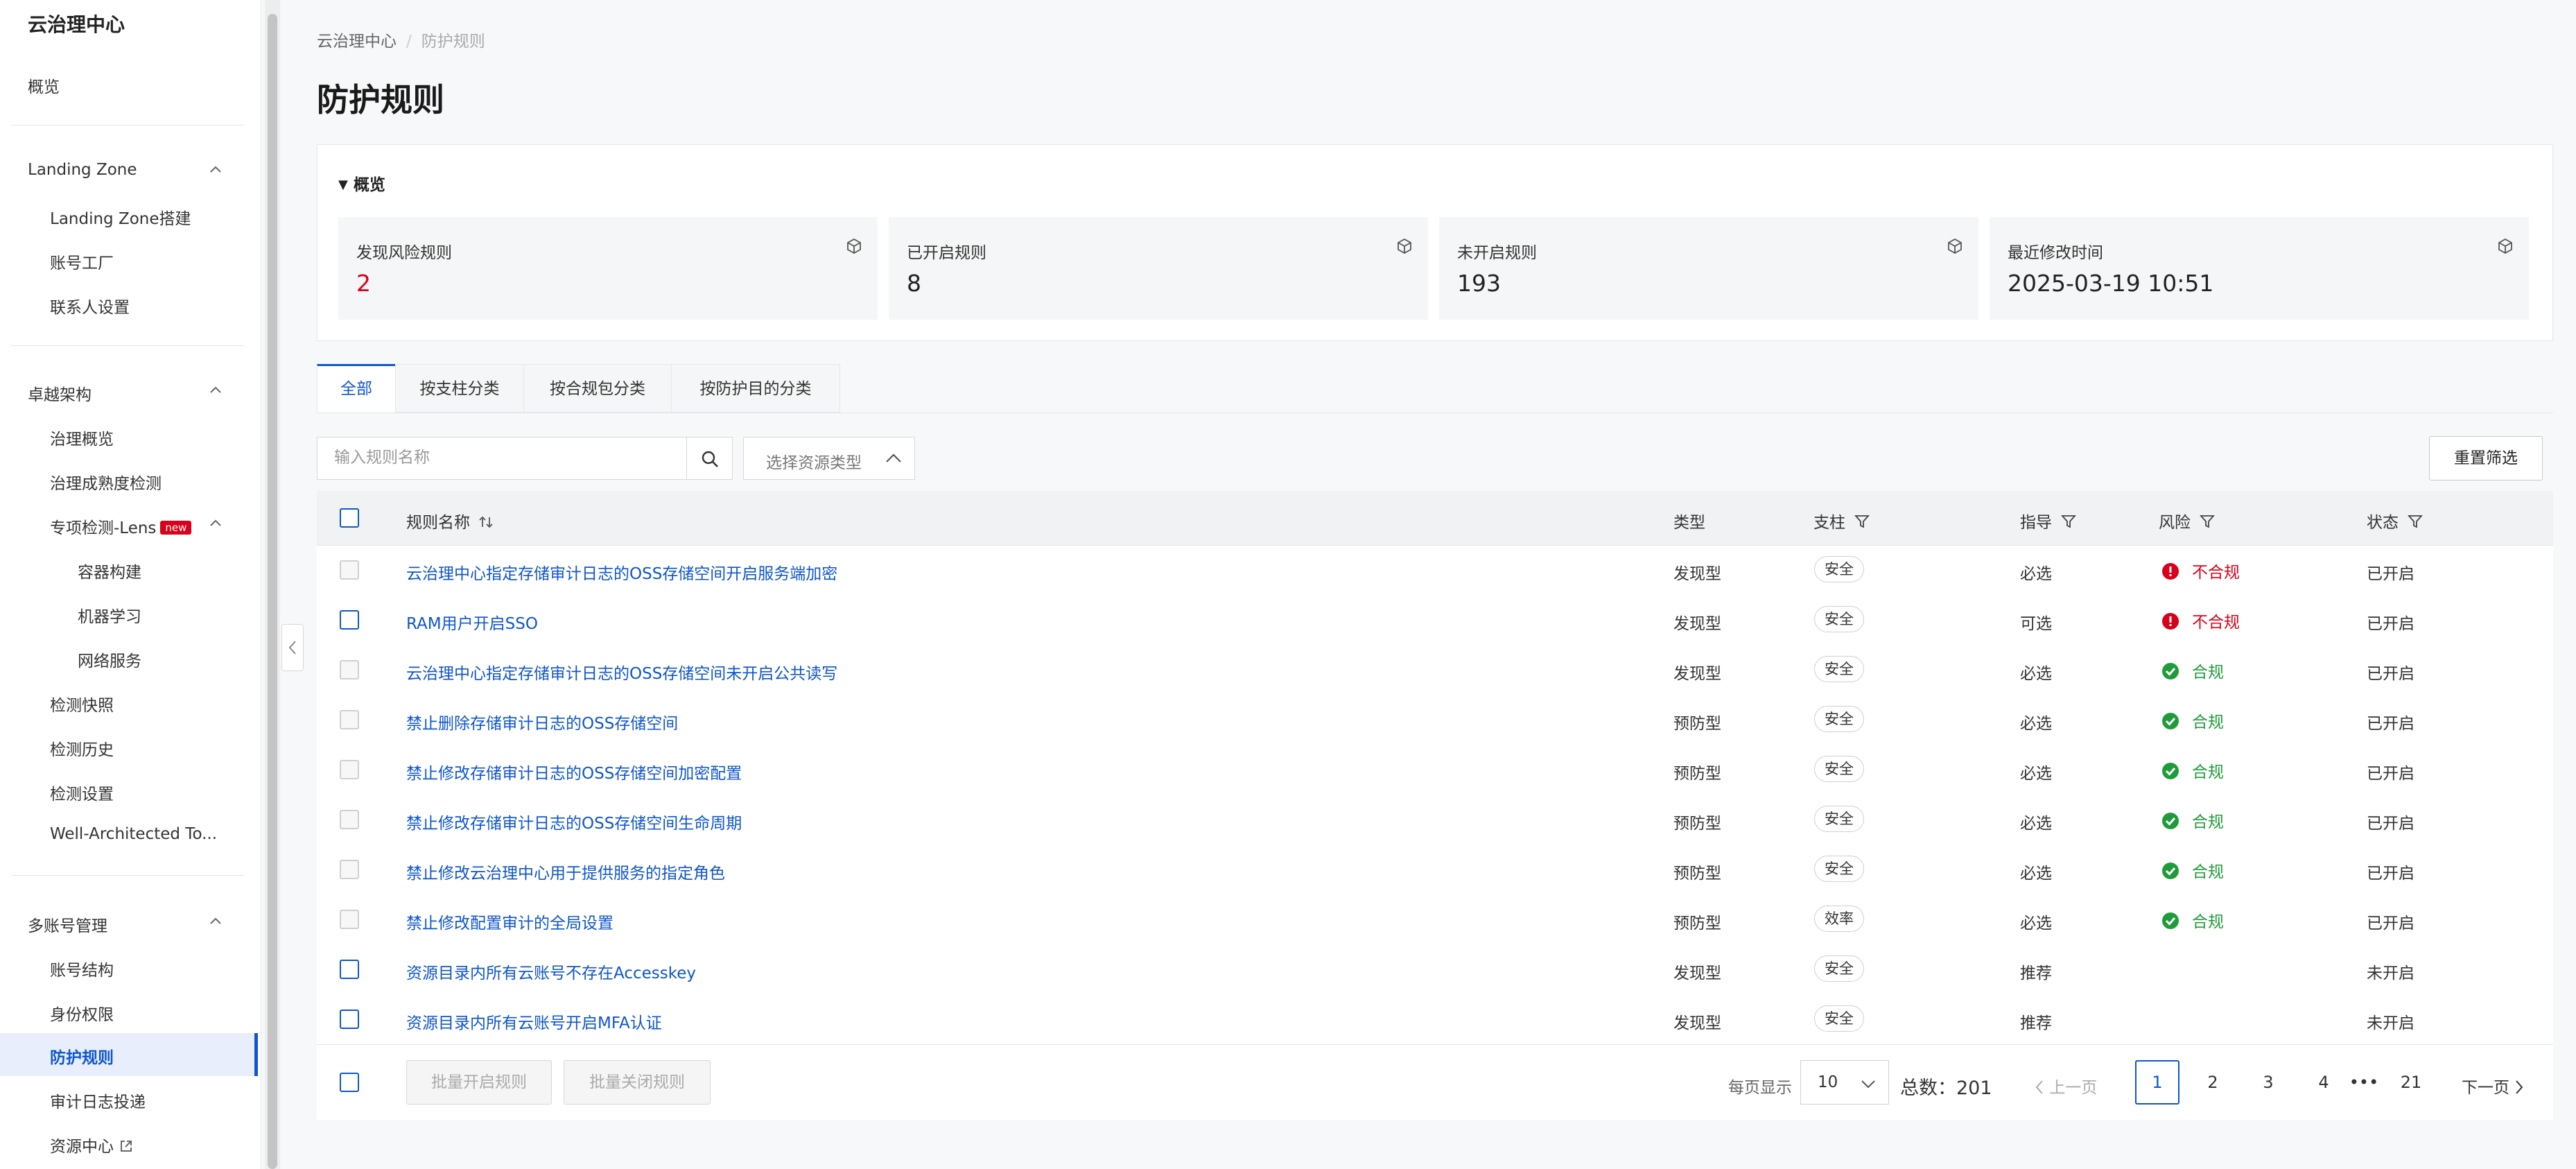 The image size is (2576, 1169). What do you see at coordinates (438, 523) in the screenshot?
I see `column-header-name-label: 规则名称` at bounding box center [438, 523].